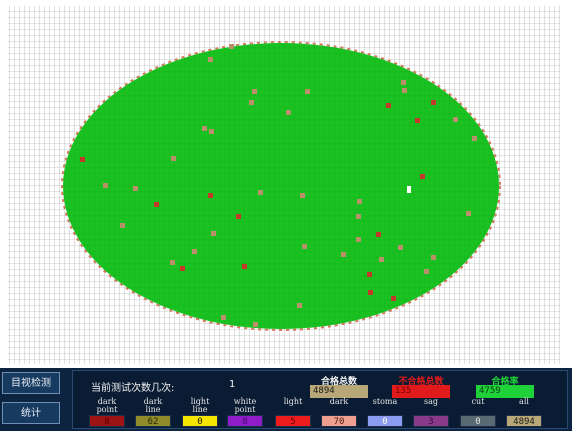 The width and height of the screenshot is (572, 431). What do you see at coordinates (200, 405) in the screenshot?
I see `defect-category-label: light line` at bounding box center [200, 405].